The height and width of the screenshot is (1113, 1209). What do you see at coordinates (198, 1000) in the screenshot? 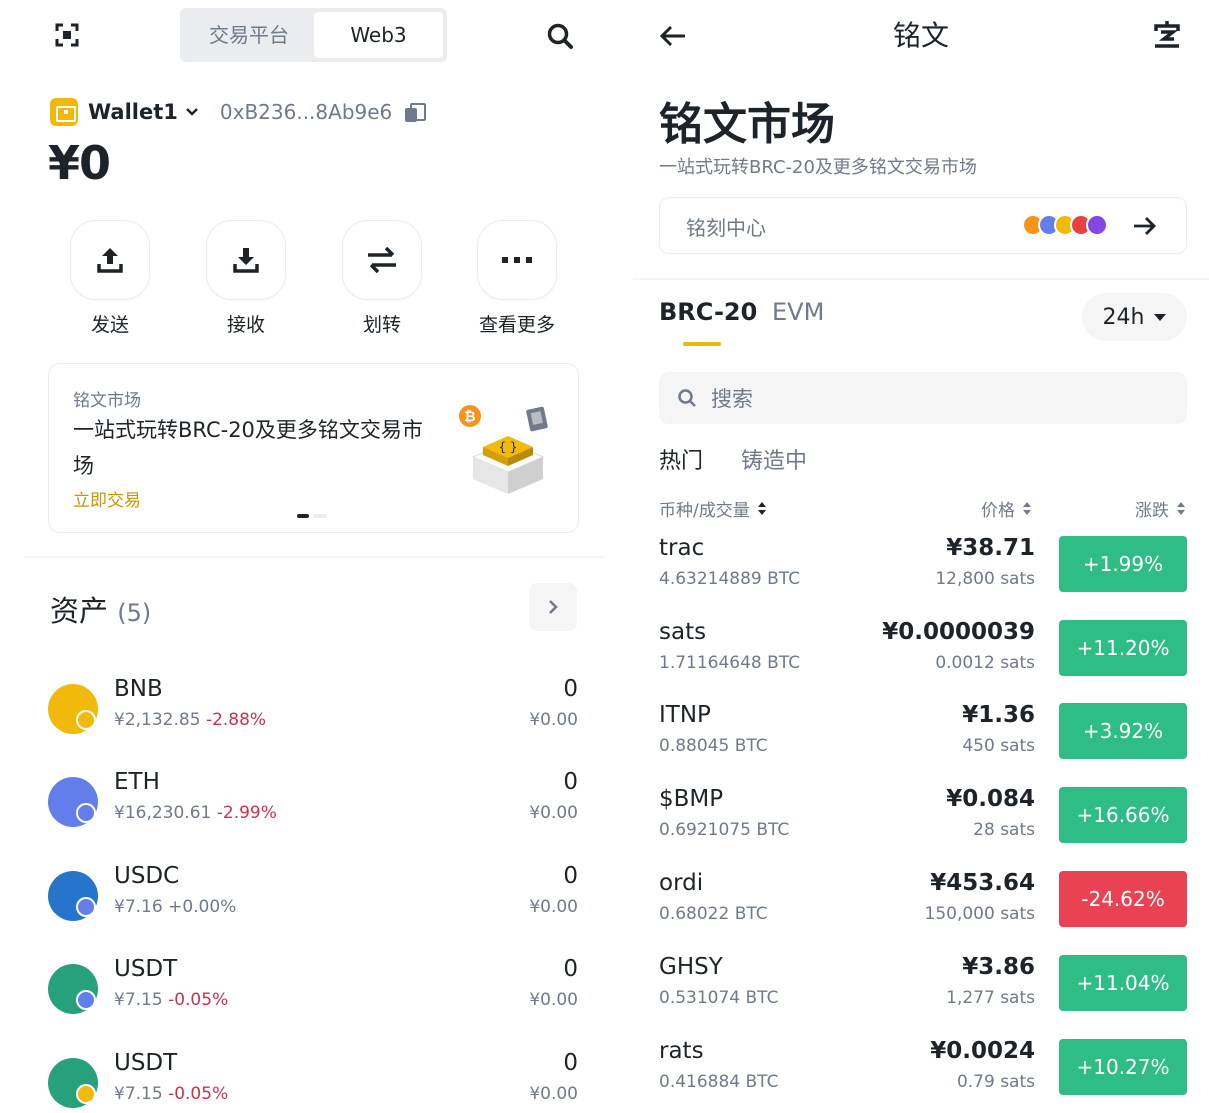
I see `asset-change: -0.05%` at bounding box center [198, 1000].